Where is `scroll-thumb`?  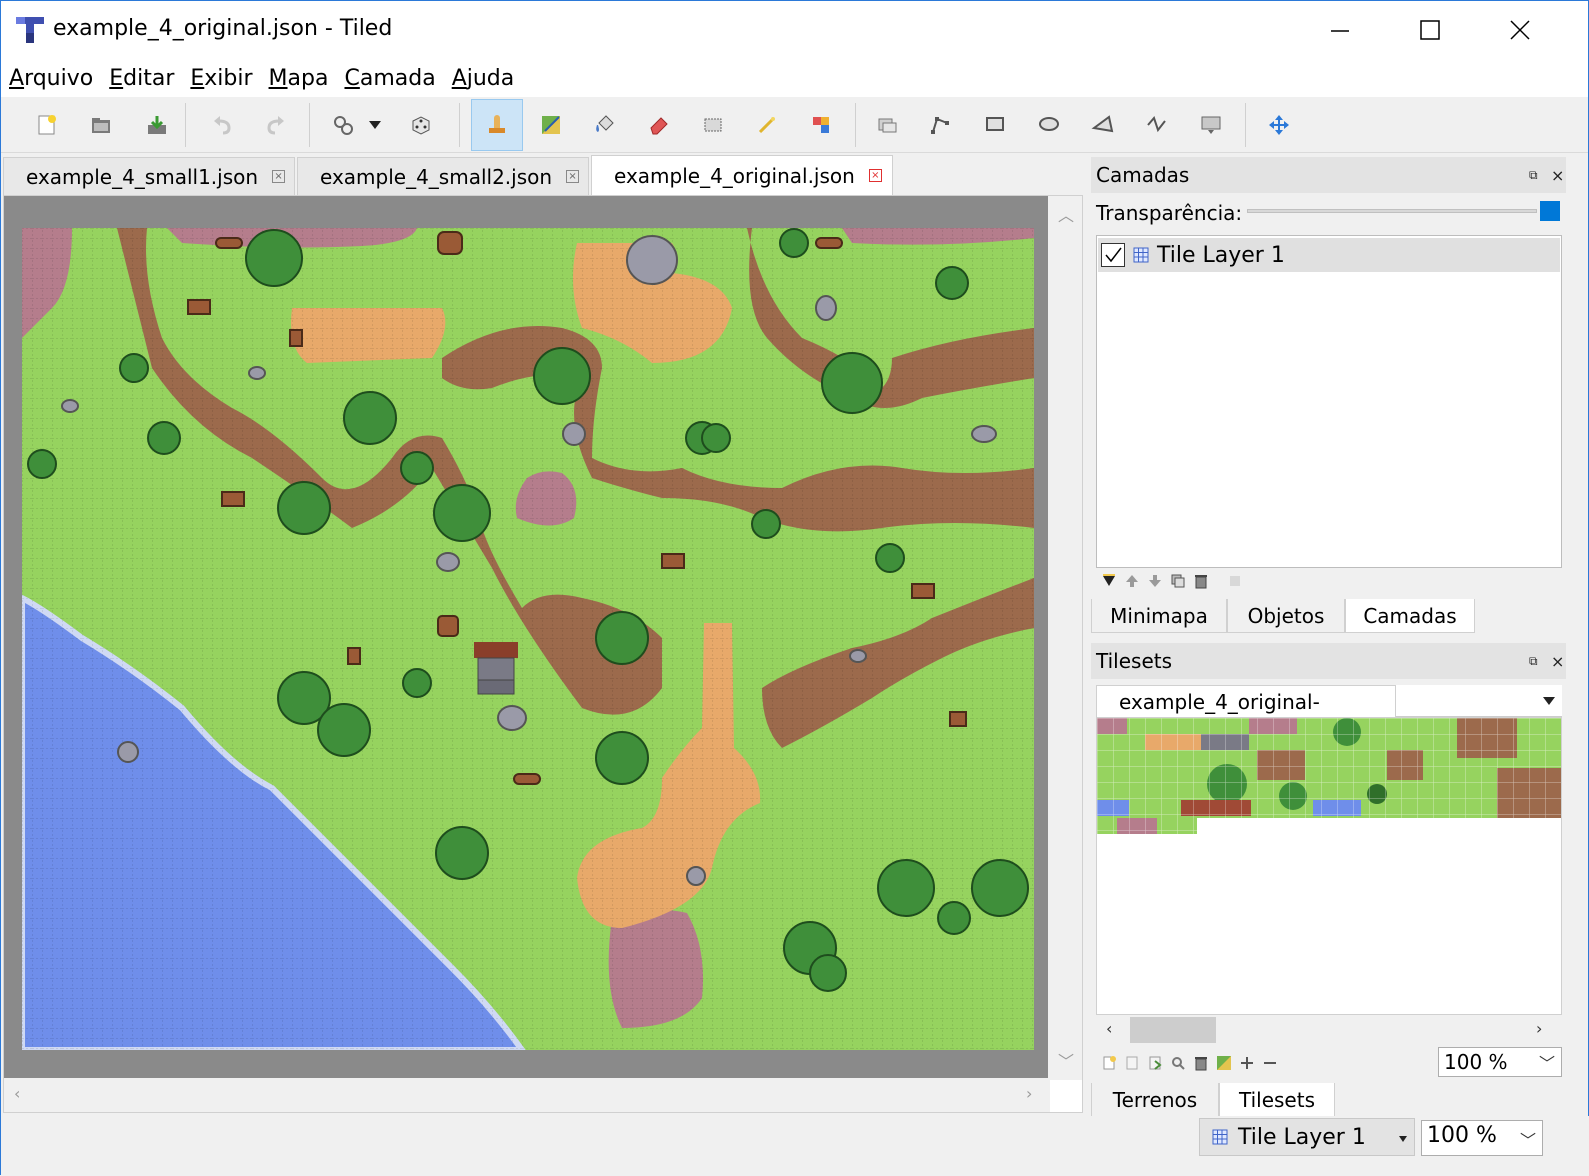
scroll-thumb is located at coordinates (1173, 1030).